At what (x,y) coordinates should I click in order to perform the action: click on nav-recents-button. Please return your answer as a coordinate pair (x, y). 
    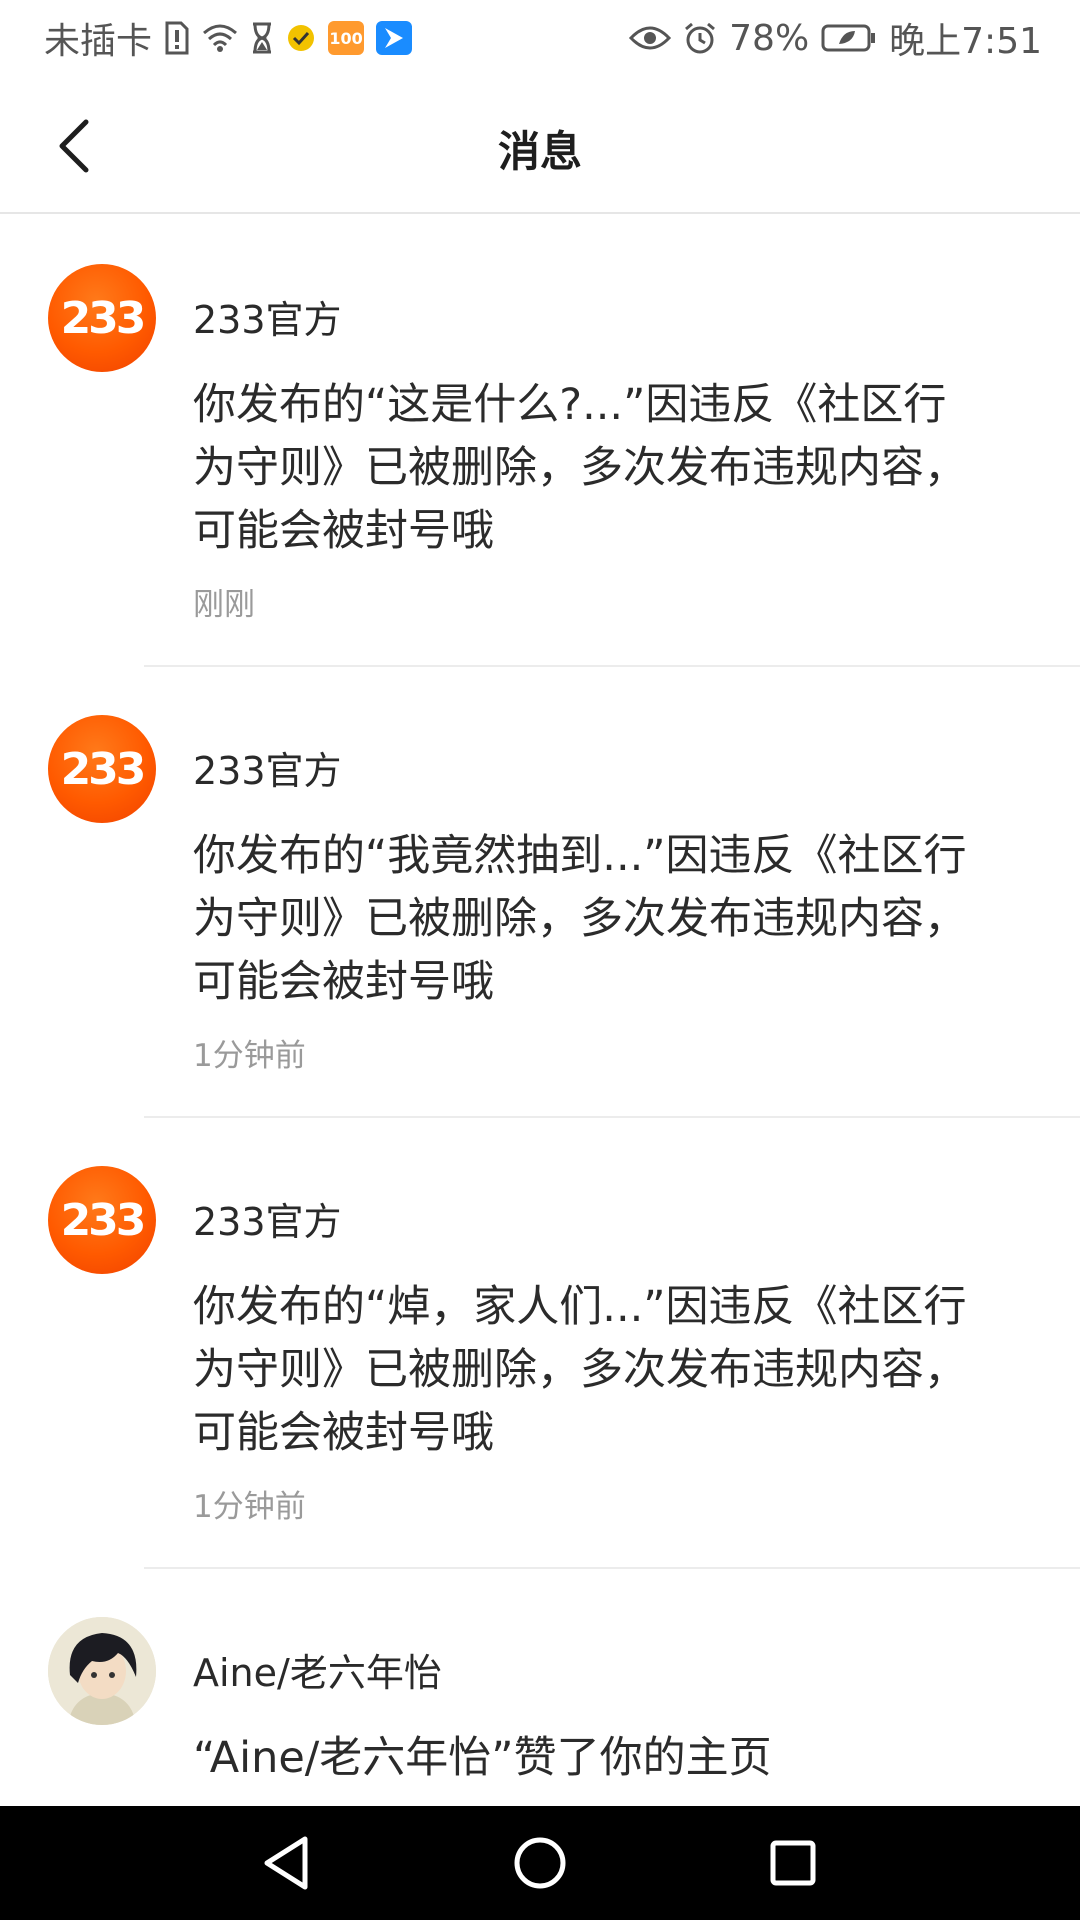
    Looking at the image, I should click on (793, 1863).